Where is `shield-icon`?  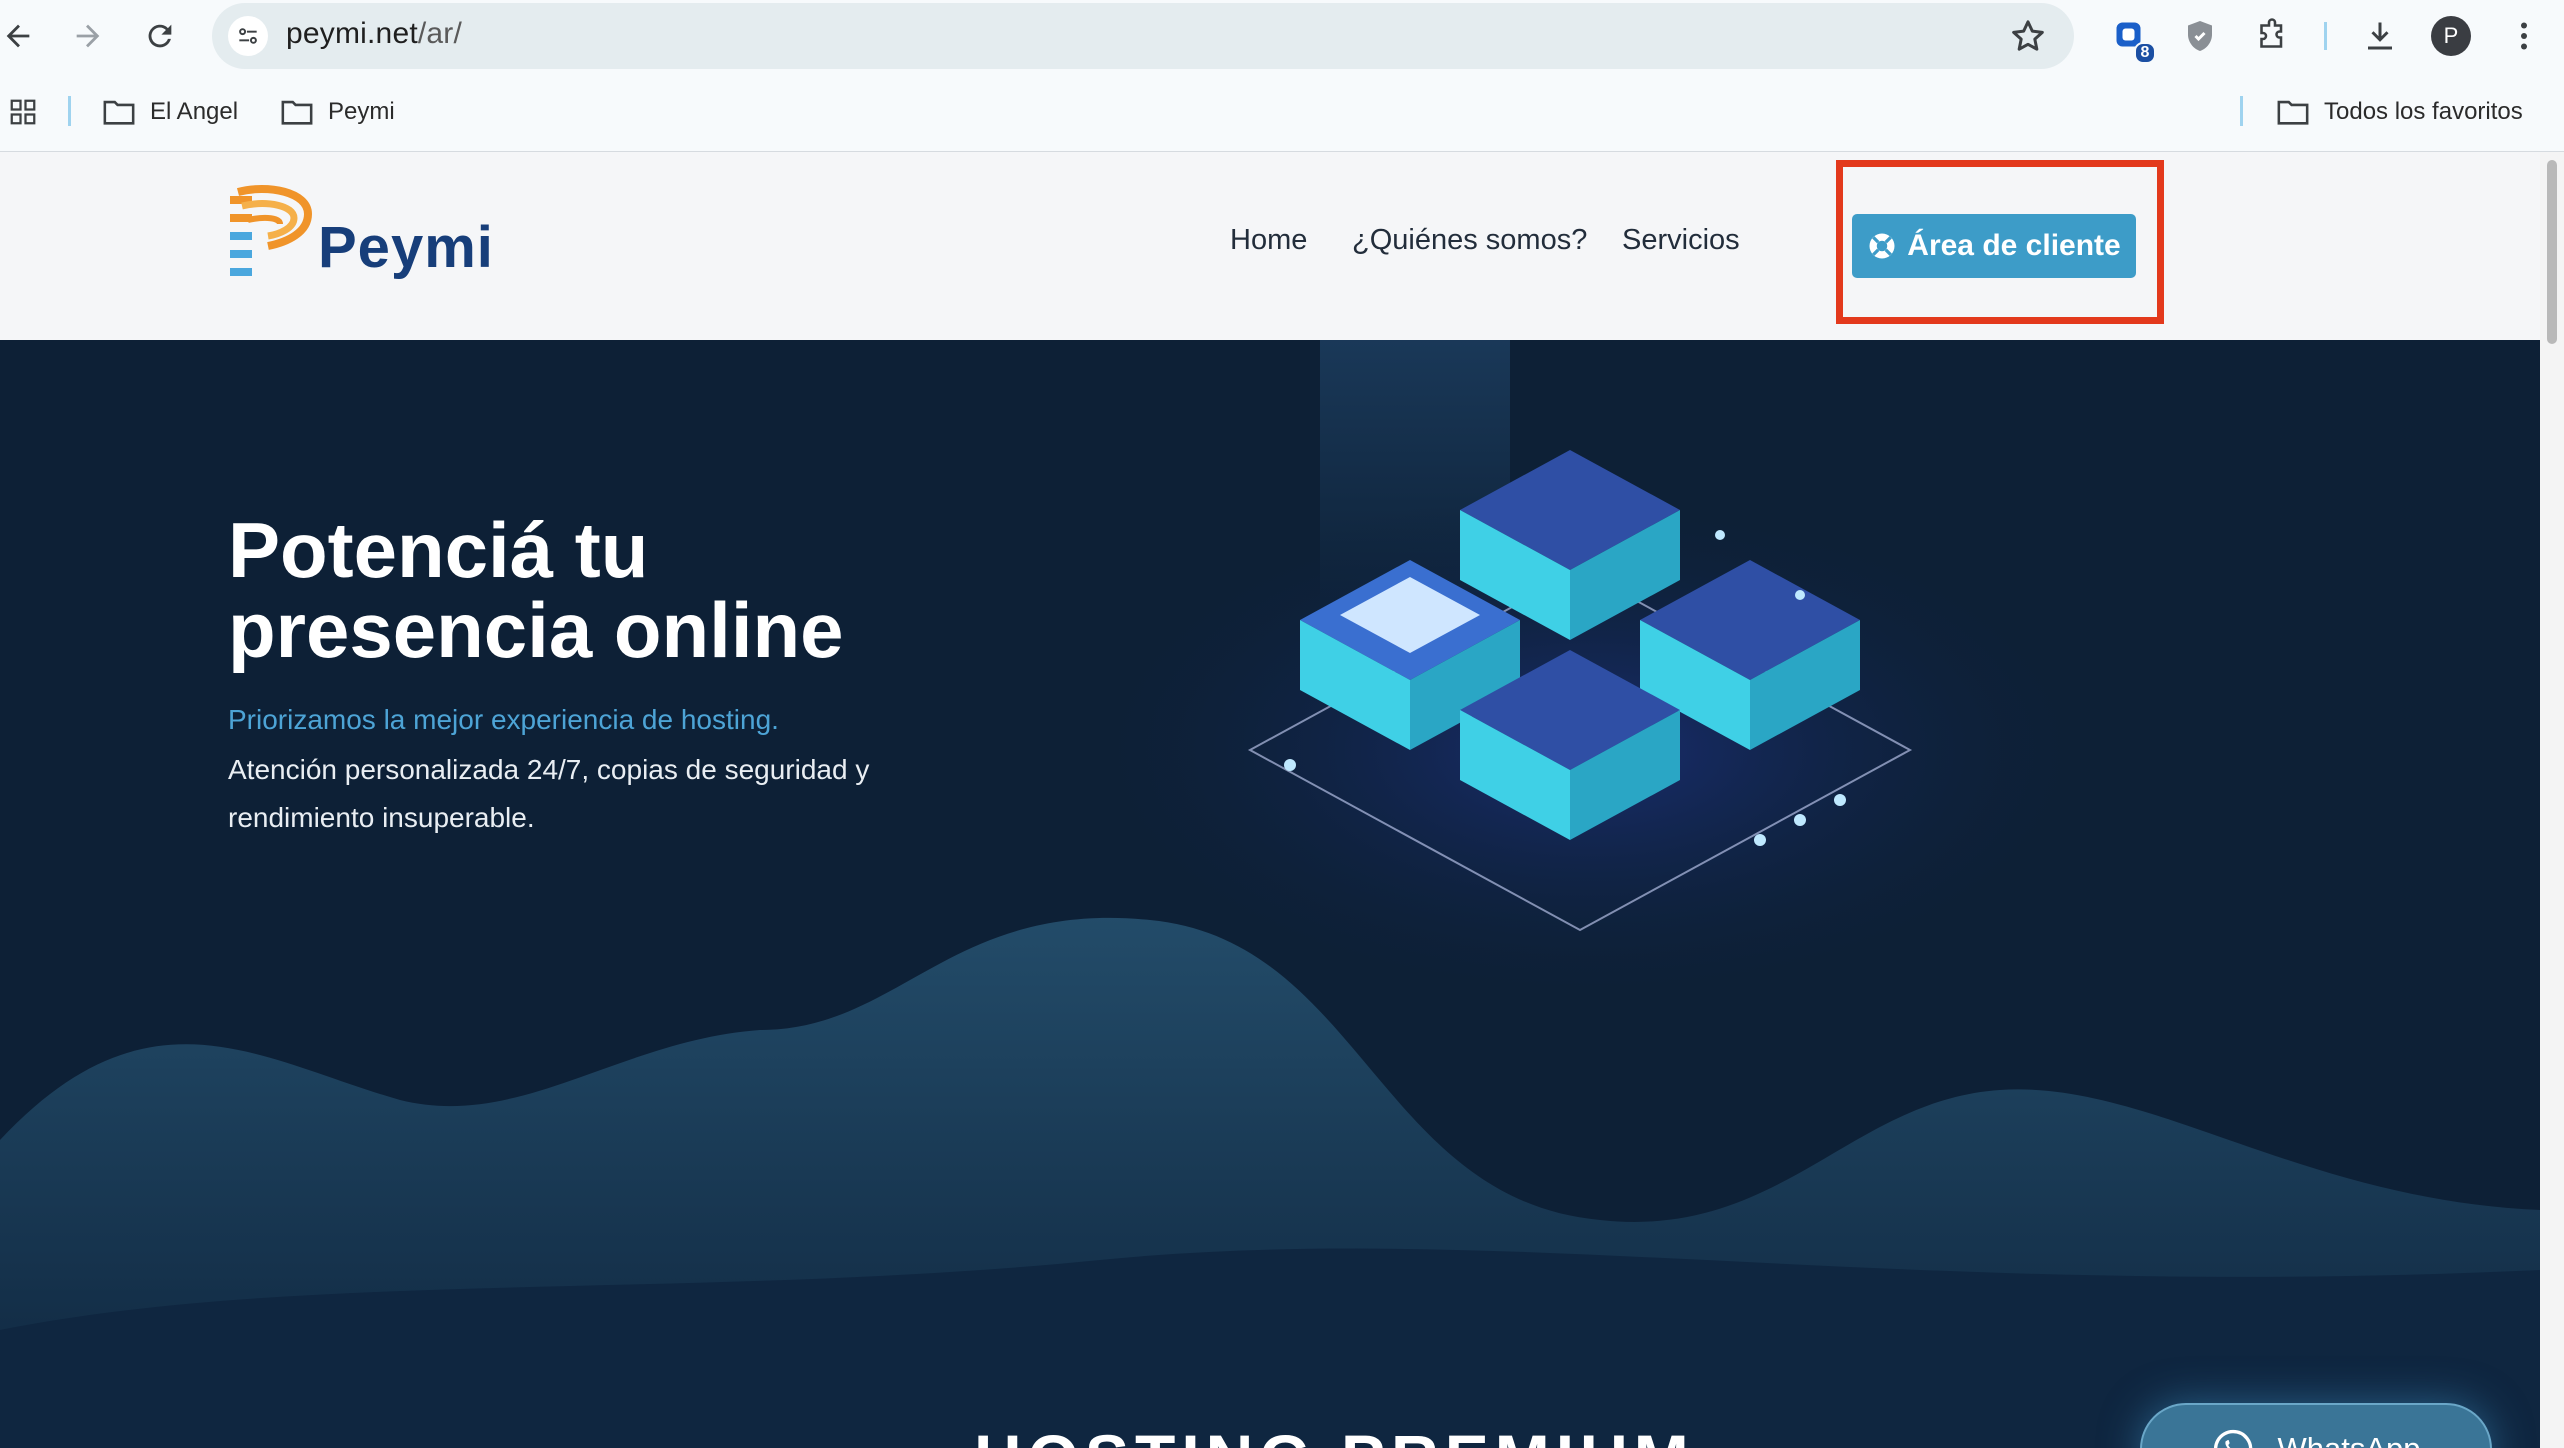 shield-icon is located at coordinates (2200, 36).